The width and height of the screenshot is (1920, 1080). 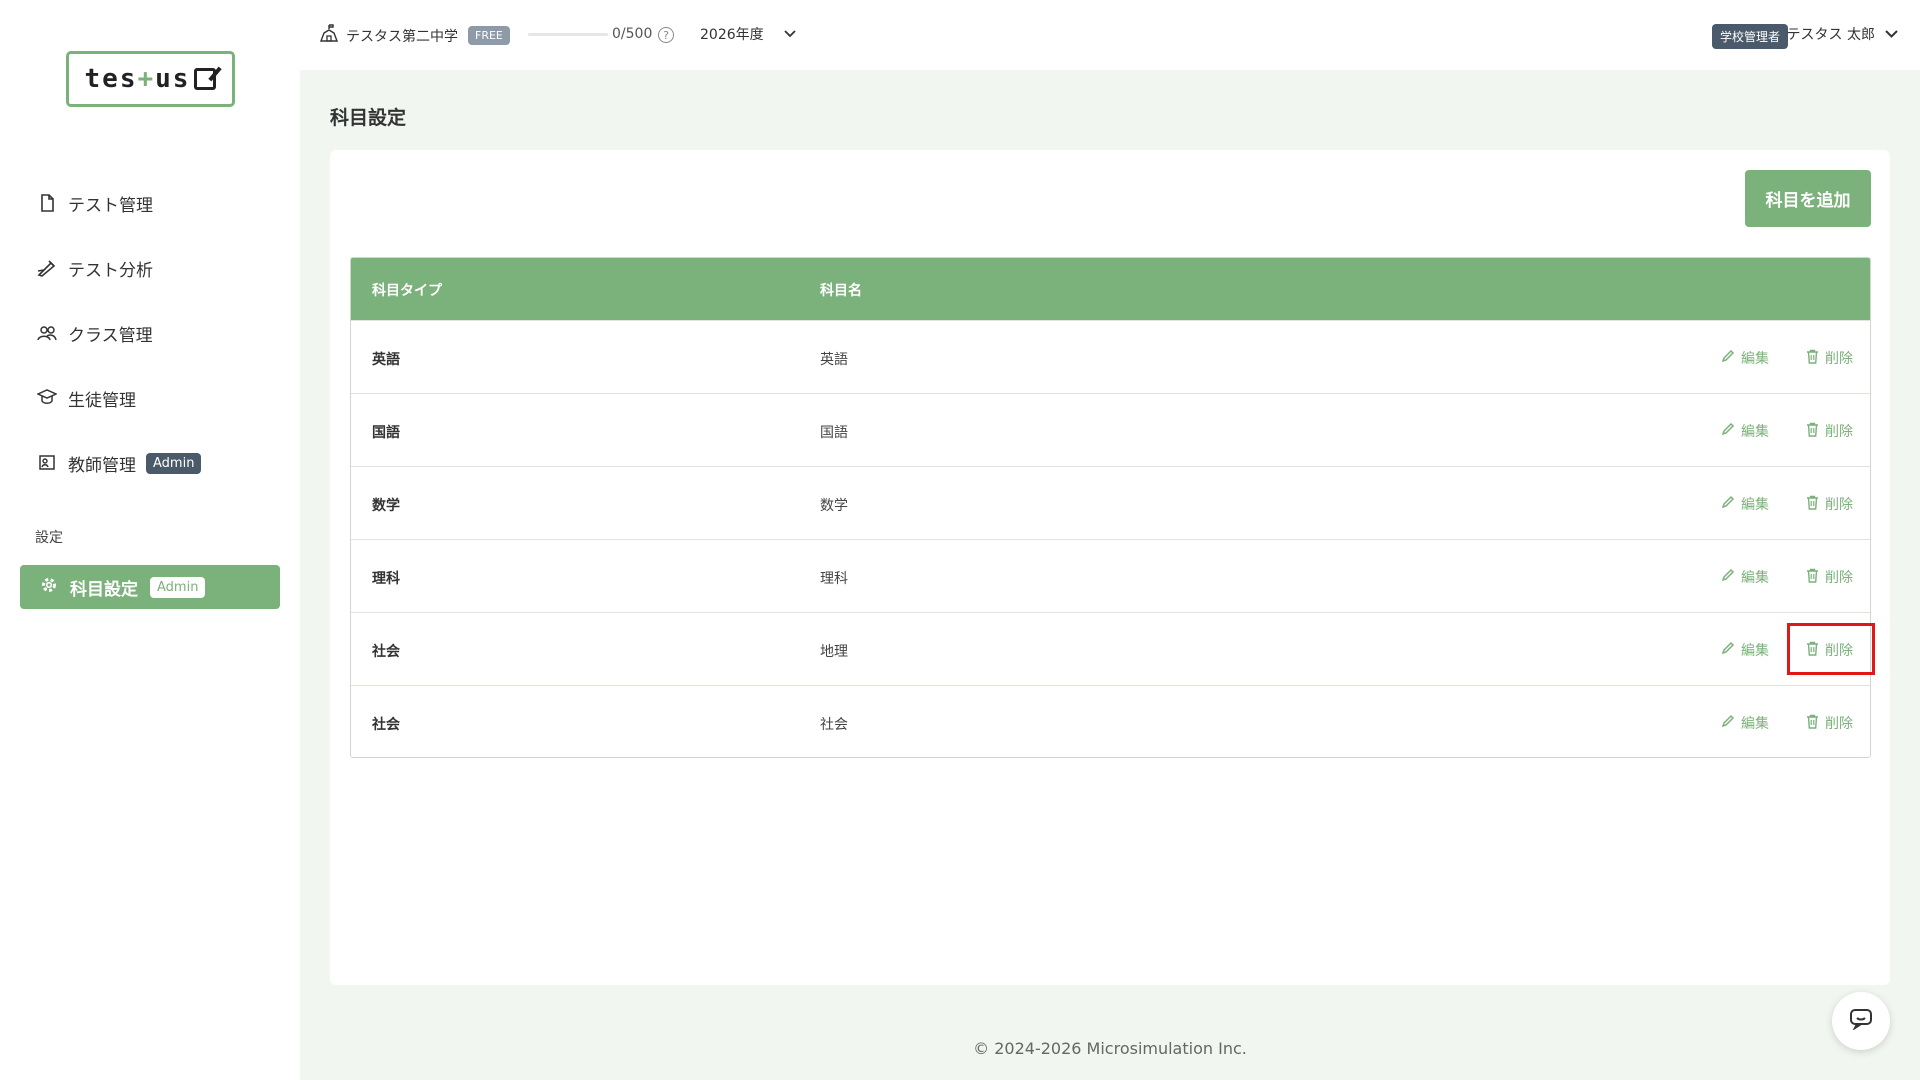 I want to click on subject-type-cell: 数学, so click(x=386, y=506).